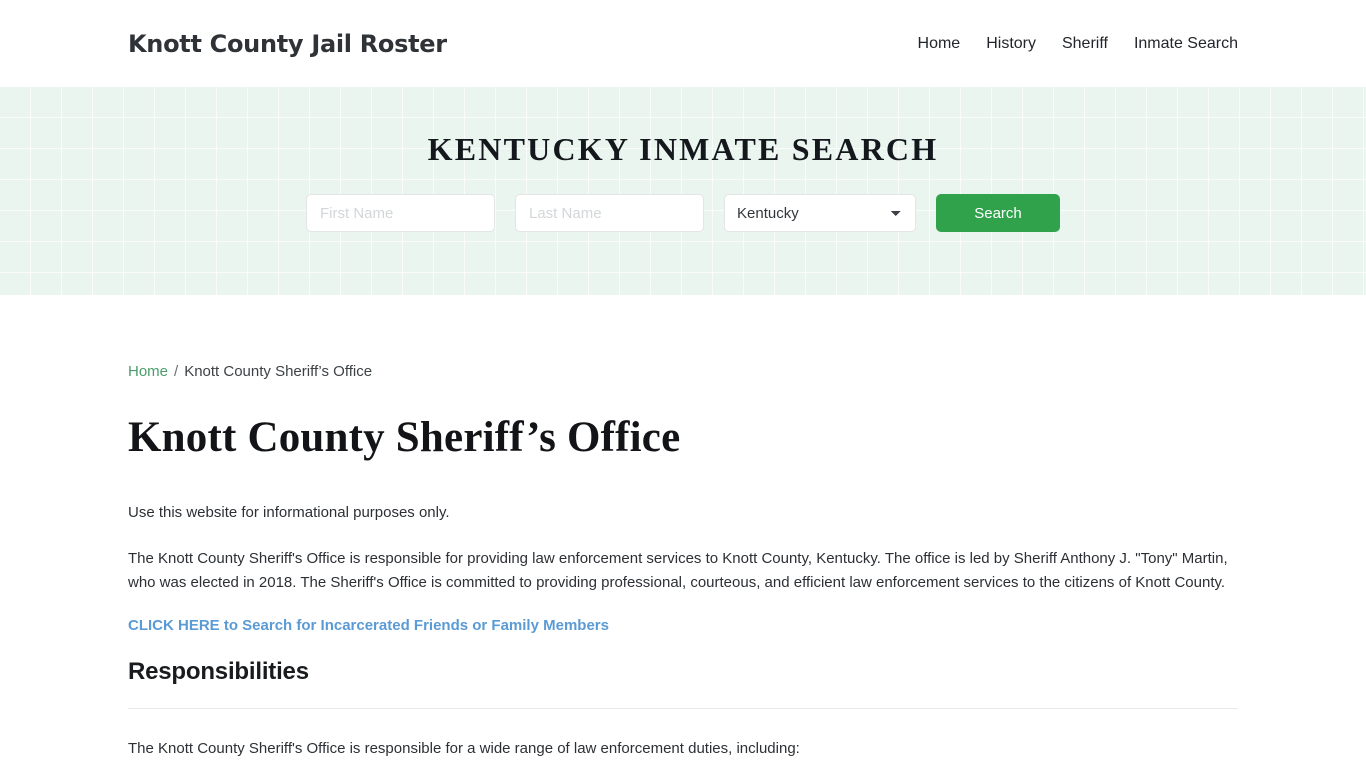  What do you see at coordinates (1186, 44) in the screenshot?
I see `nav-item-inmate-search: Inmate Search` at bounding box center [1186, 44].